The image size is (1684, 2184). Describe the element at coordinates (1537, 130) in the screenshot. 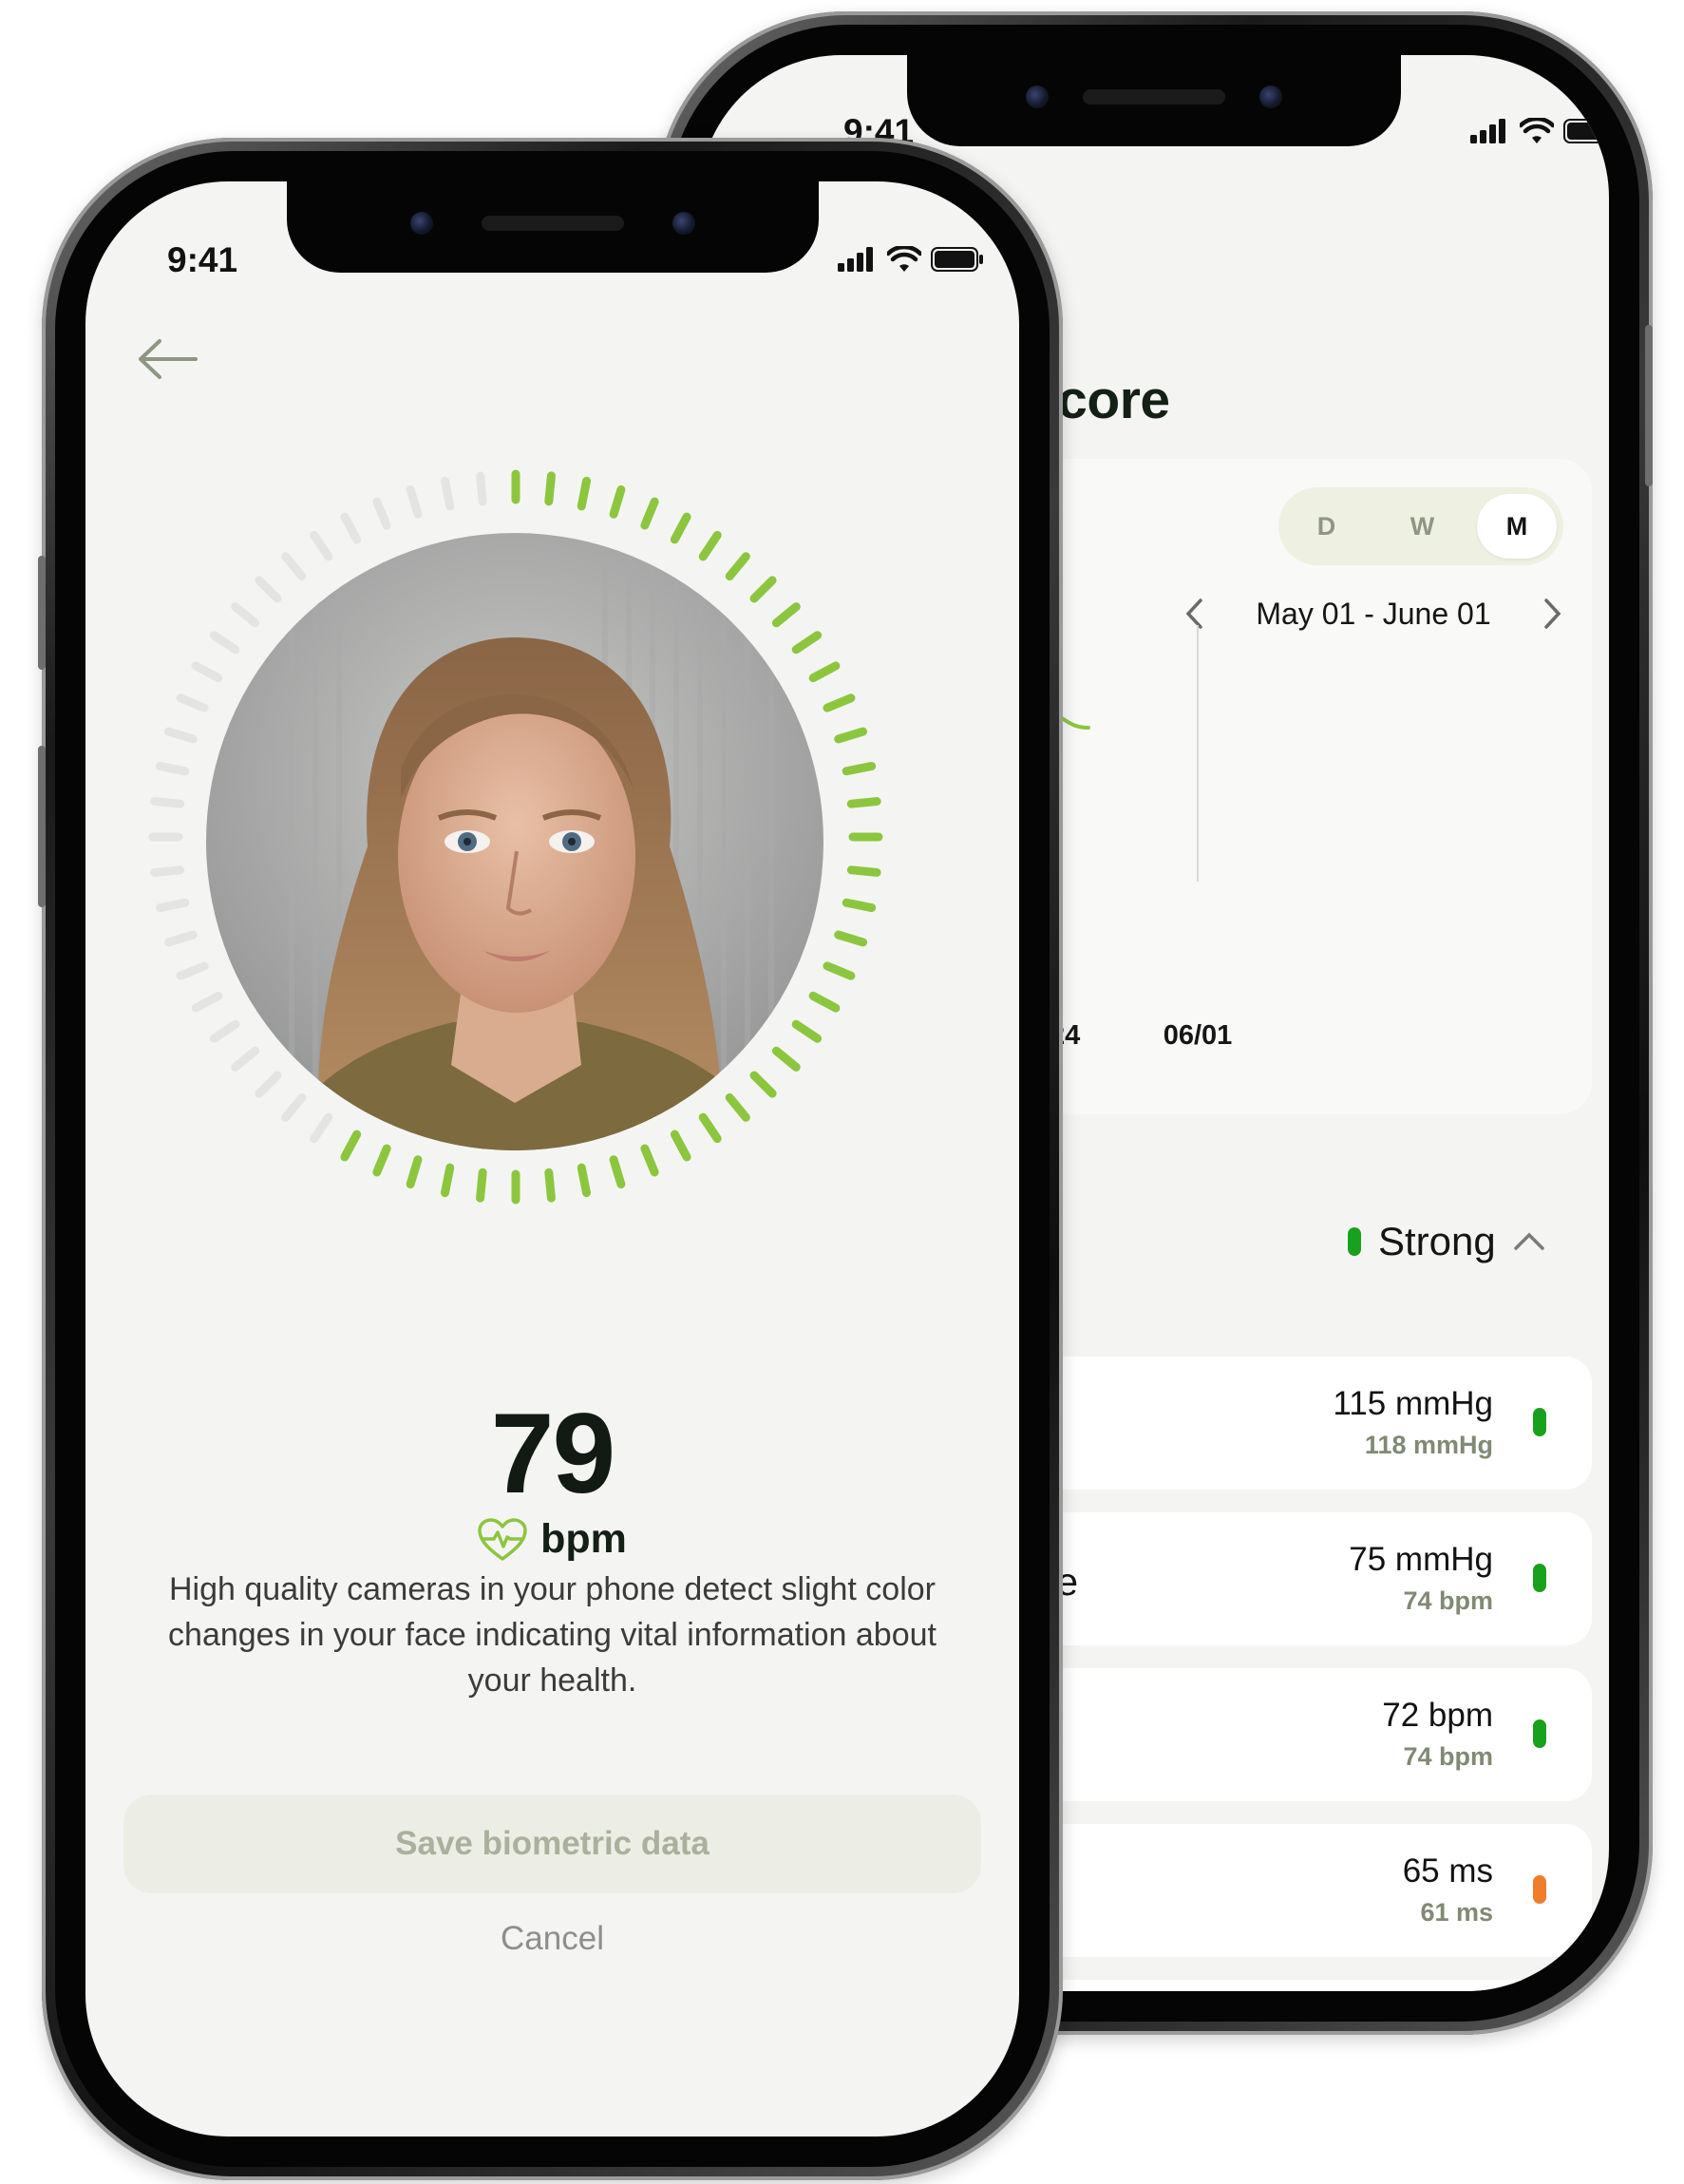

I see `wifi-icon` at that location.